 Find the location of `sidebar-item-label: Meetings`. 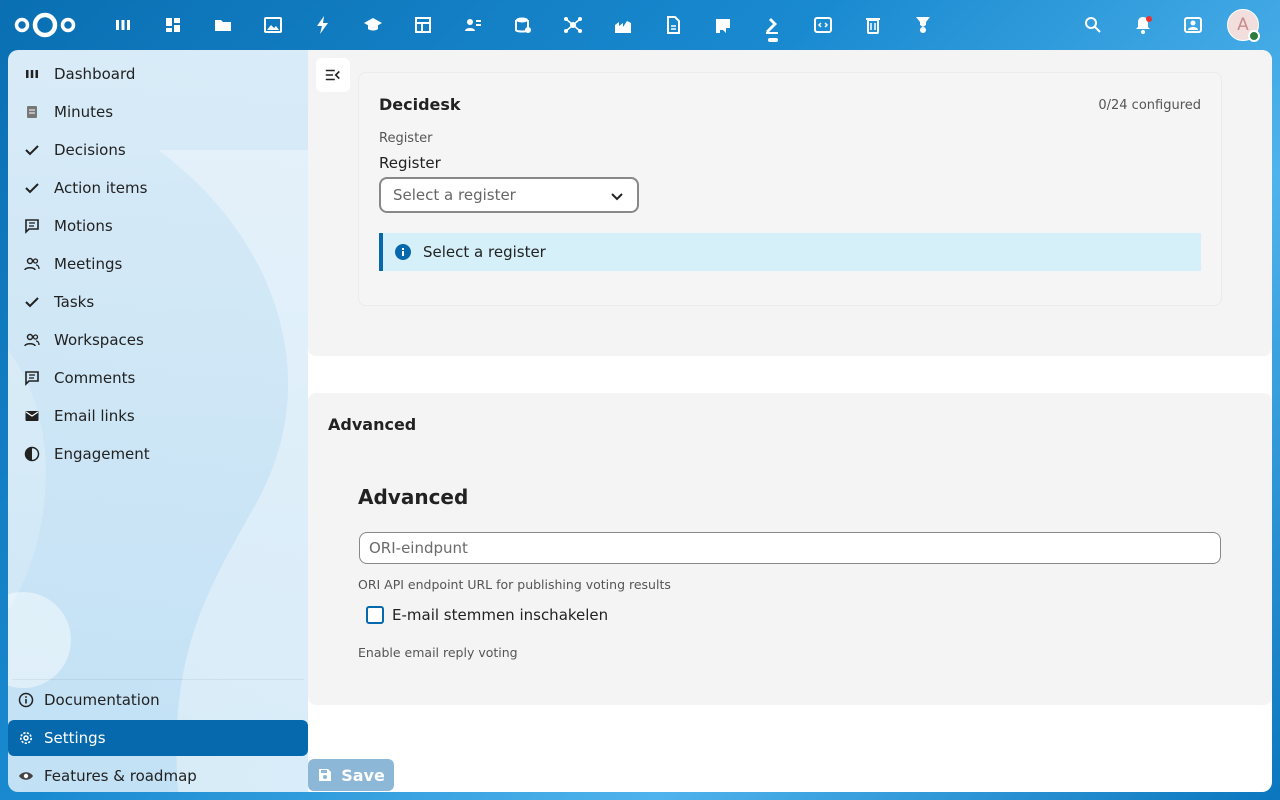

sidebar-item-label: Meetings is located at coordinates (88, 264).